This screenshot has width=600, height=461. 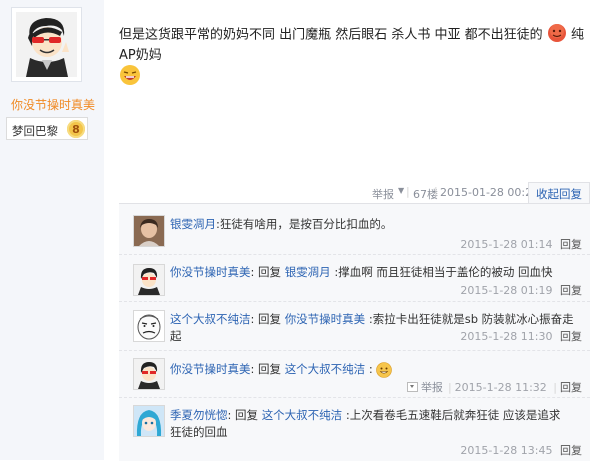 I want to click on author-avatar, so click(x=46, y=44).